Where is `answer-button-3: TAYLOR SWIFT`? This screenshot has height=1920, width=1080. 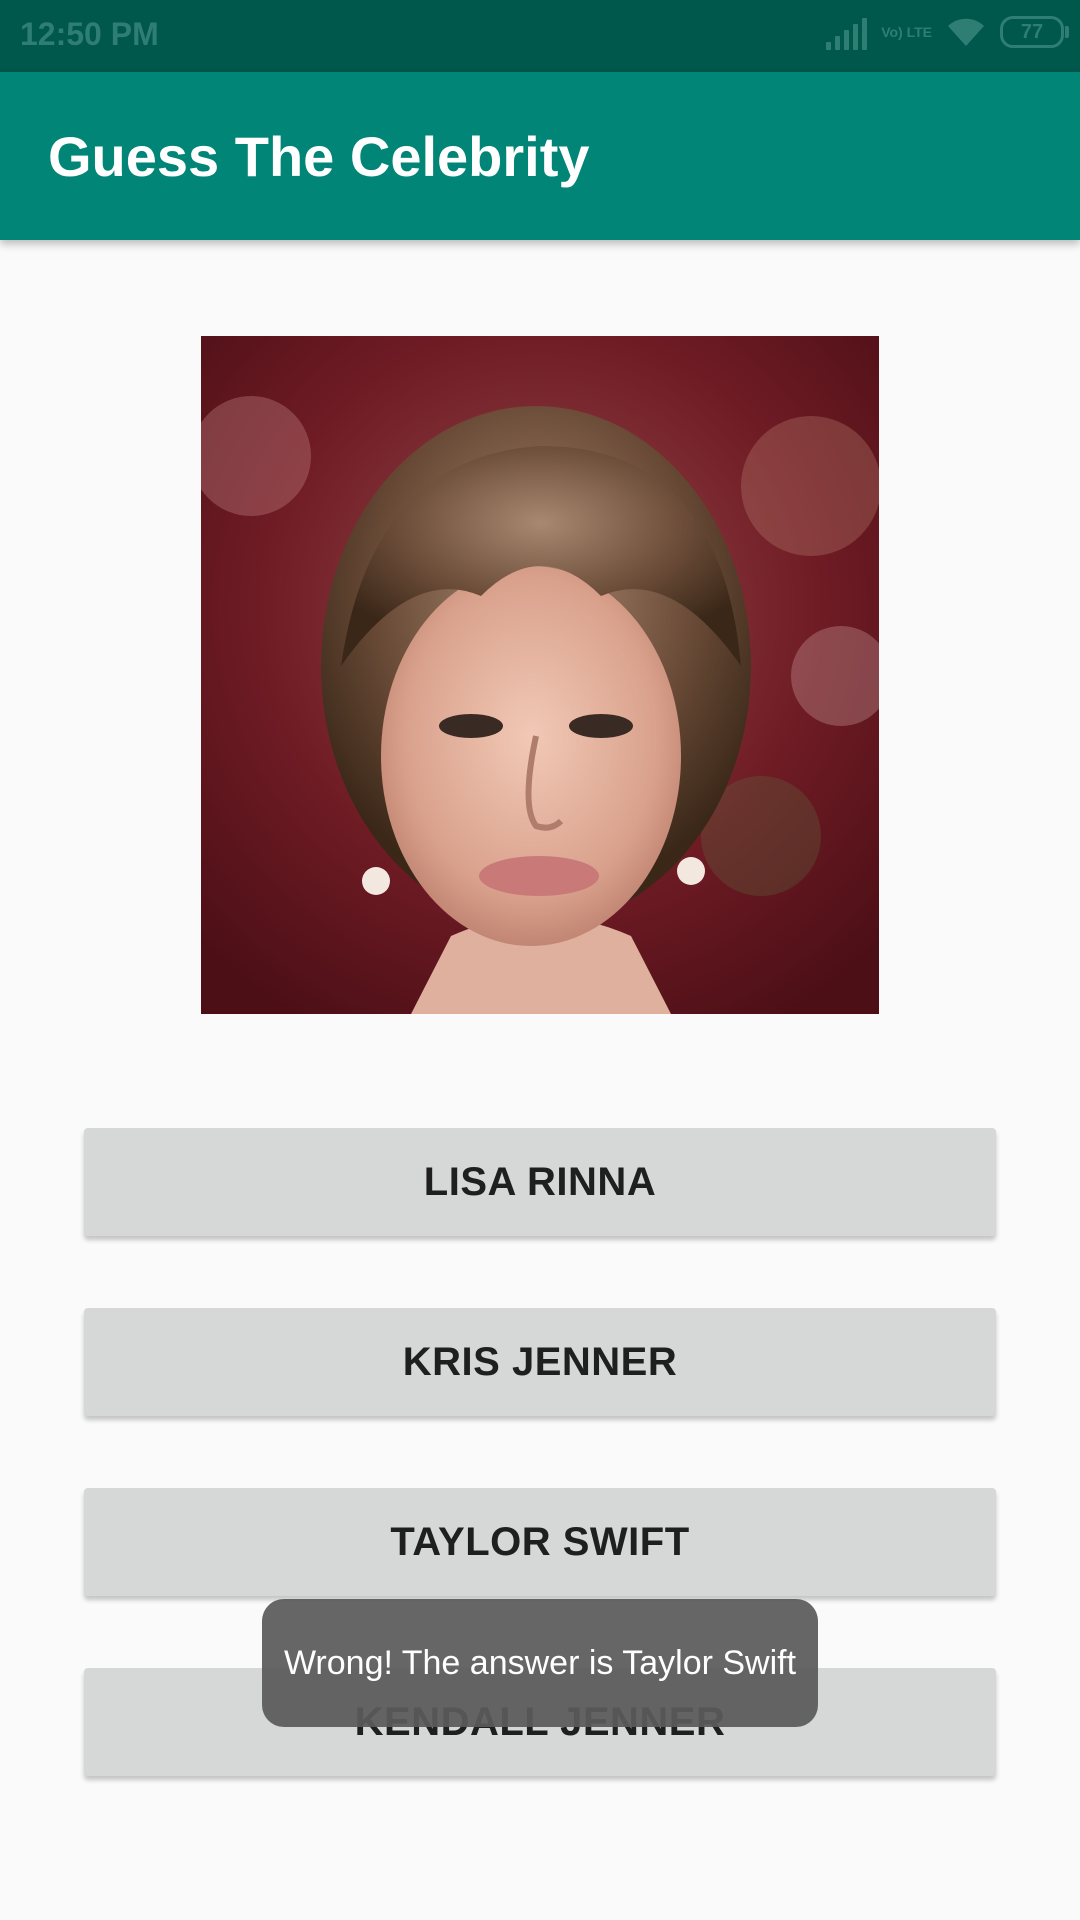 answer-button-3: TAYLOR SWIFT is located at coordinates (540, 1542).